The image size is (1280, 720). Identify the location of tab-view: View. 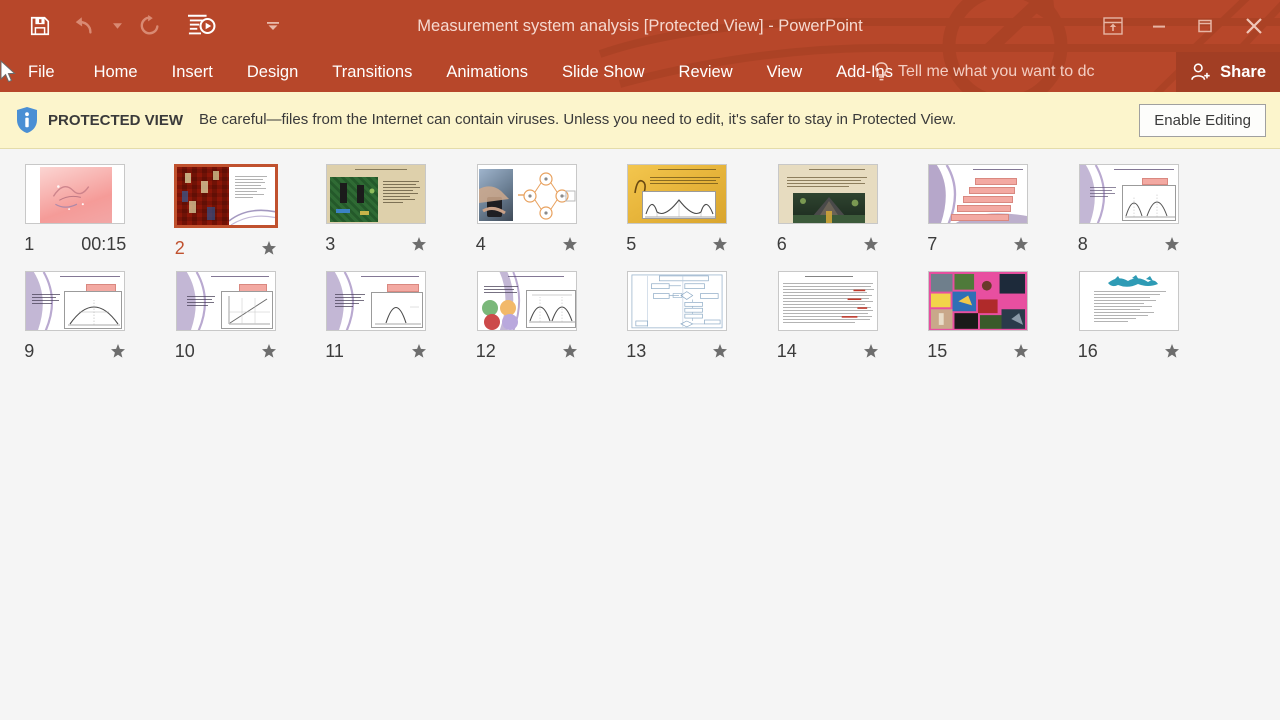
(784, 72).